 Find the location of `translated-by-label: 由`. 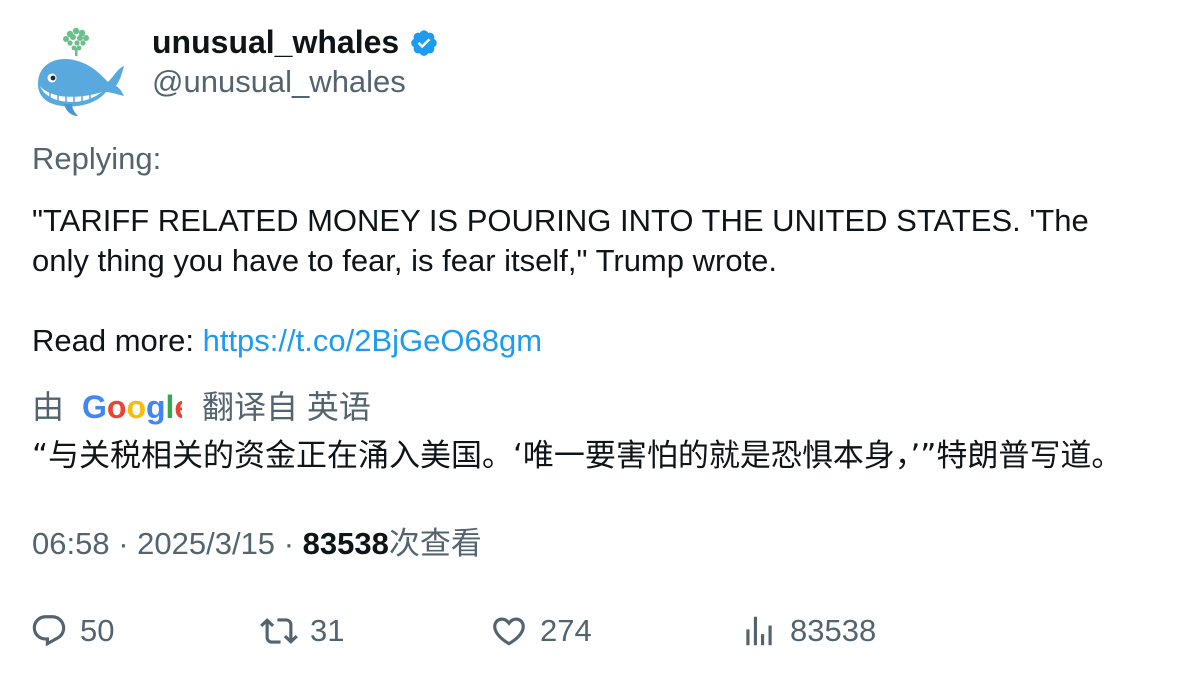

translated-by-label: 由 is located at coordinates (48, 407).